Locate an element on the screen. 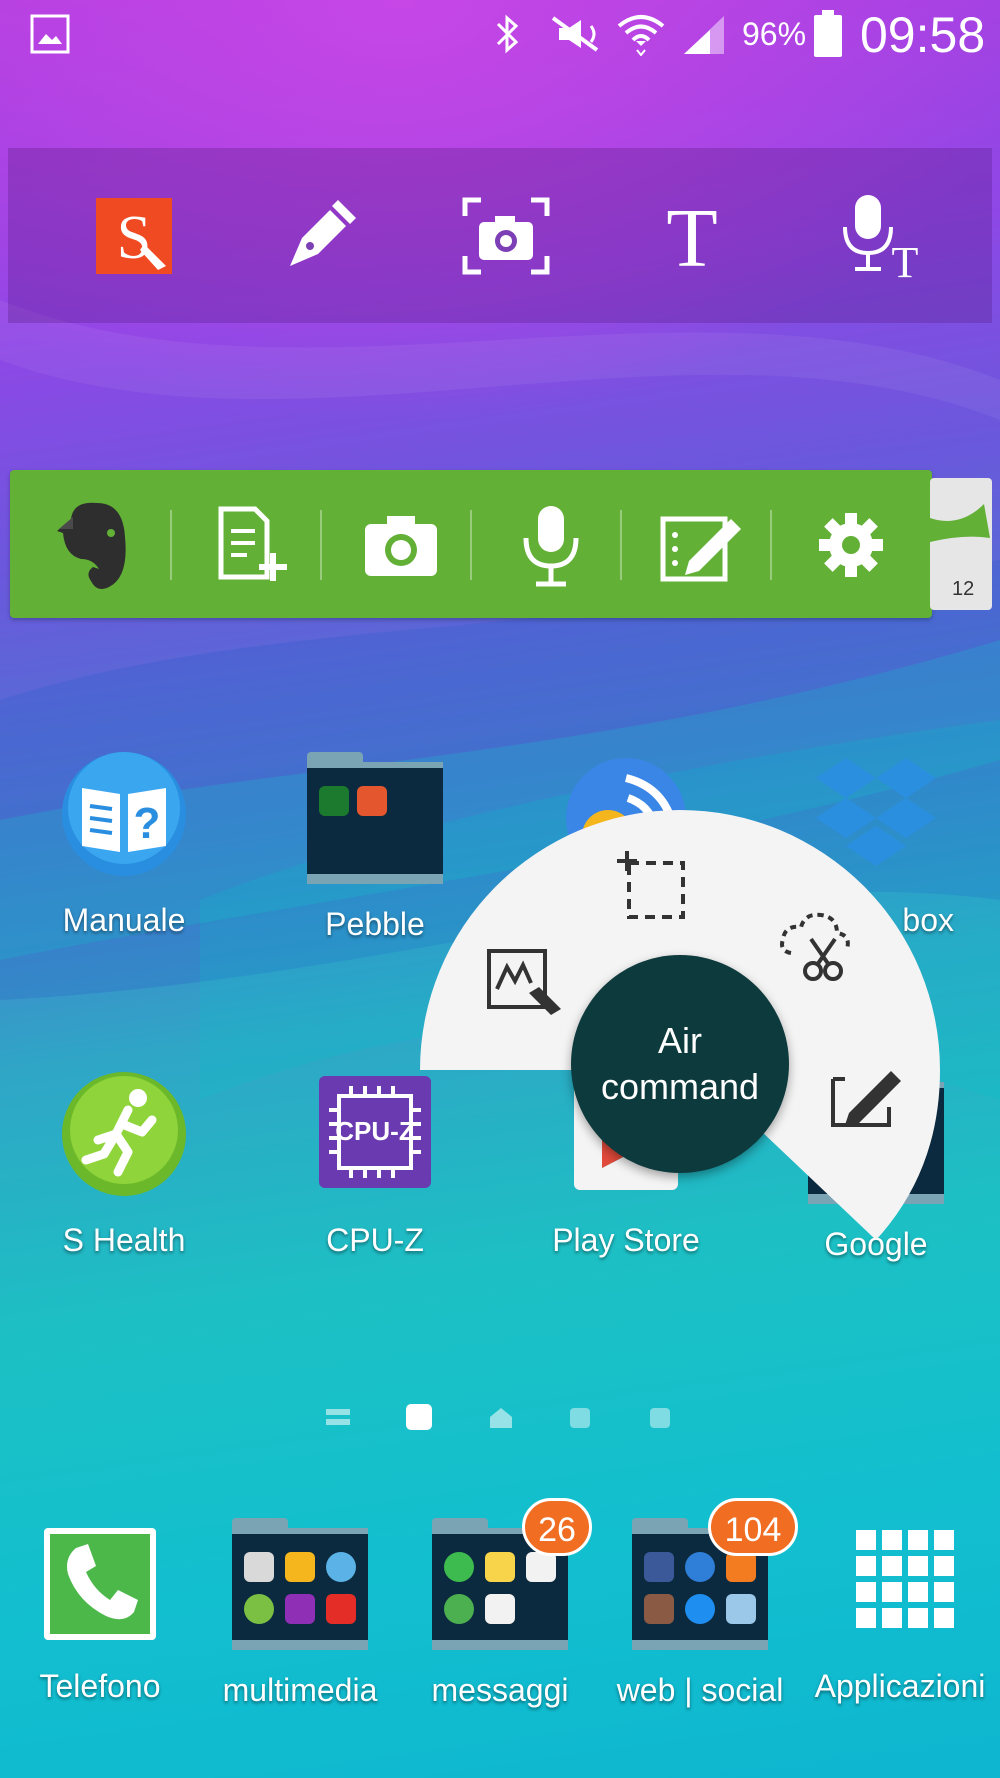 The width and height of the screenshot is (1000, 1778). pen-icon is located at coordinates (323, 233).